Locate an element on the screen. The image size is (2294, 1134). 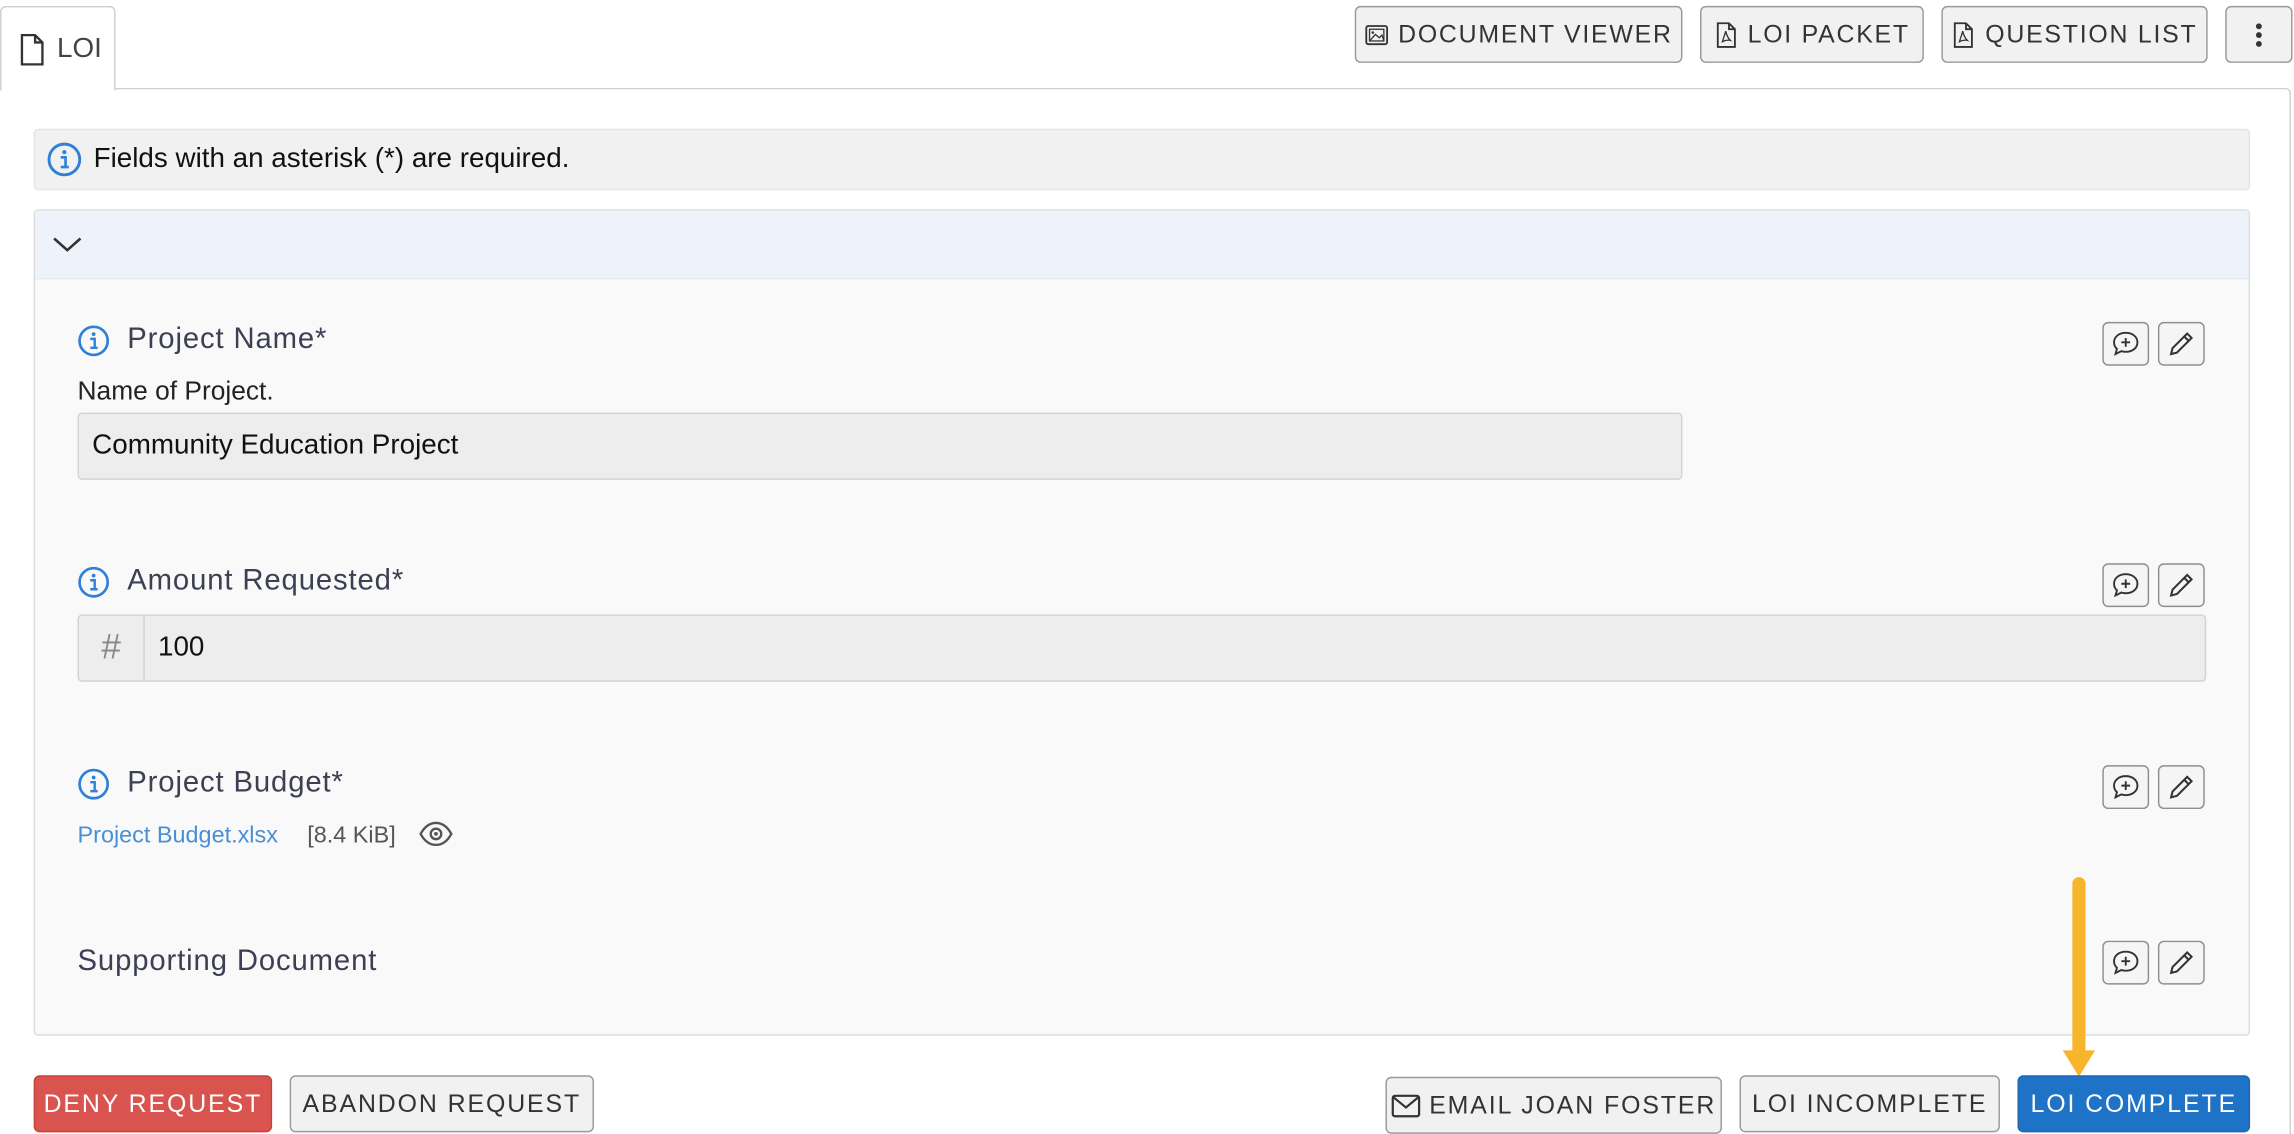
supporting-document-label: Supporting Document is located at coordinates (228, 962).